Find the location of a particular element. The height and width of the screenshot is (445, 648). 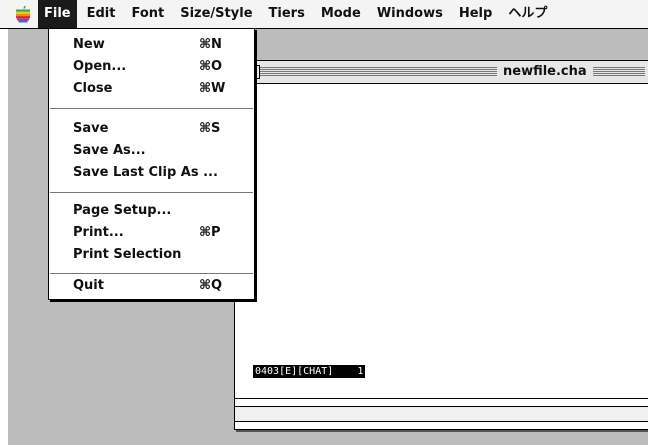

menu-item-open: Open... ⌘O is located at coordinates (151, 67).